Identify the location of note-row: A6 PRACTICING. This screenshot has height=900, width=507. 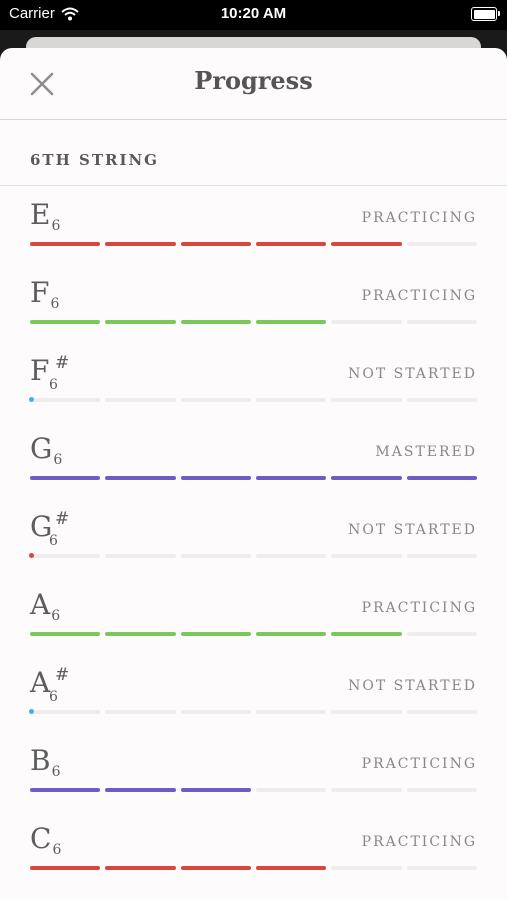
(253, 615).